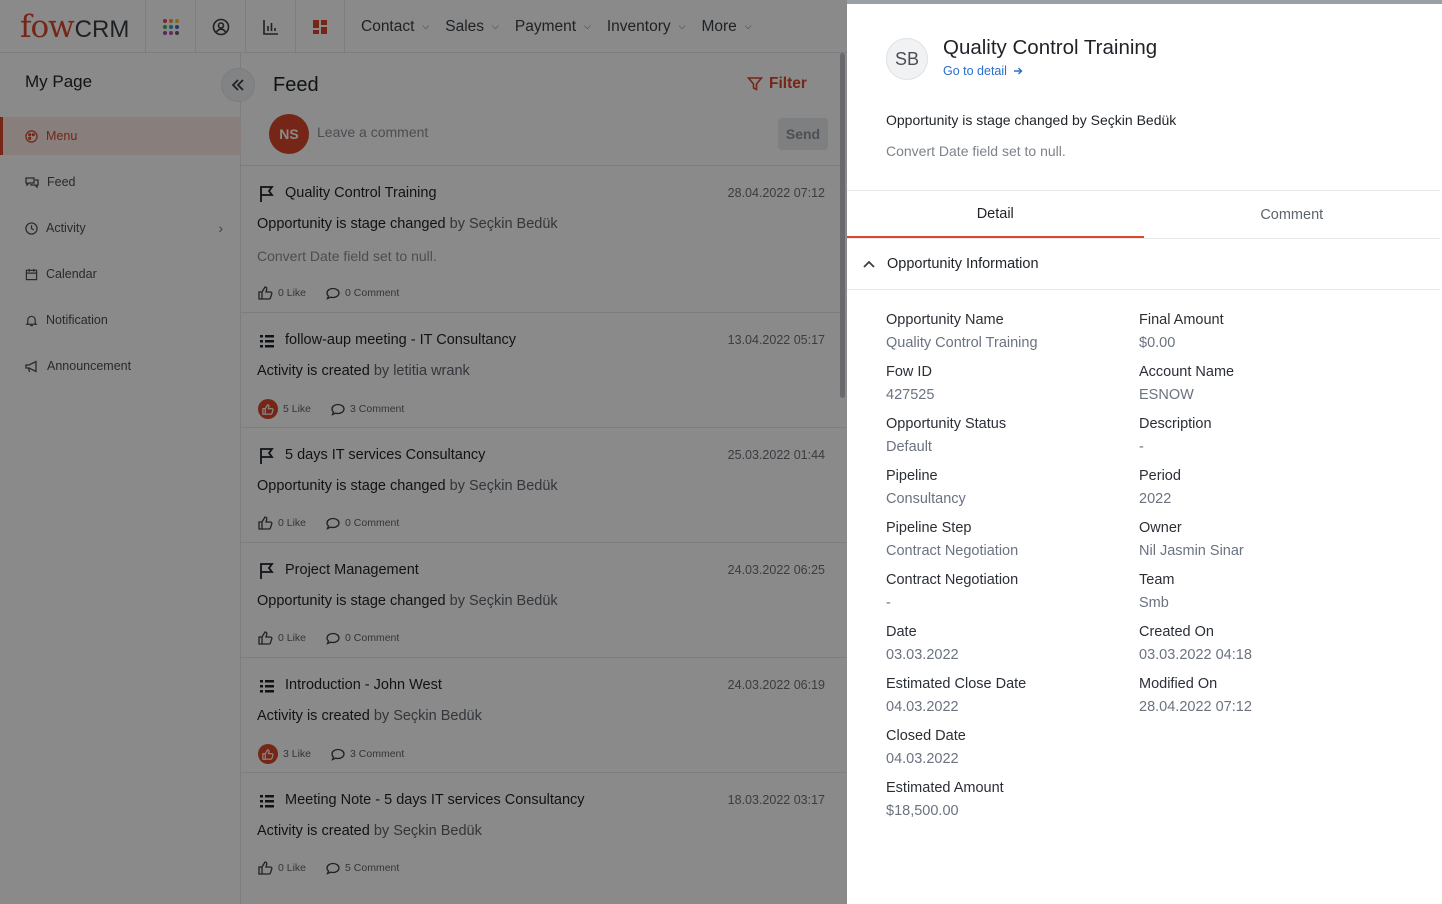 The image size is (1442, 904). Describe the element at coordinates (1166, 395) in the screenshot. I see `field-value: ESNOW` at that location.